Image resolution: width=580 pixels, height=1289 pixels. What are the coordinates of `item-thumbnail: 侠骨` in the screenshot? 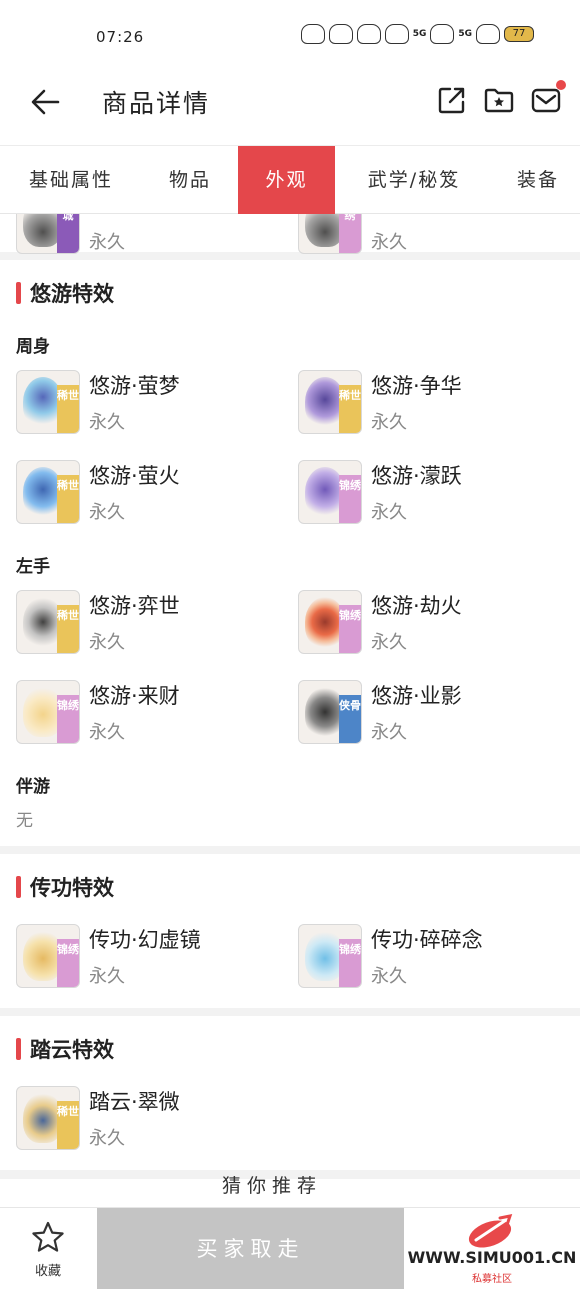 It's located at (330, 712).